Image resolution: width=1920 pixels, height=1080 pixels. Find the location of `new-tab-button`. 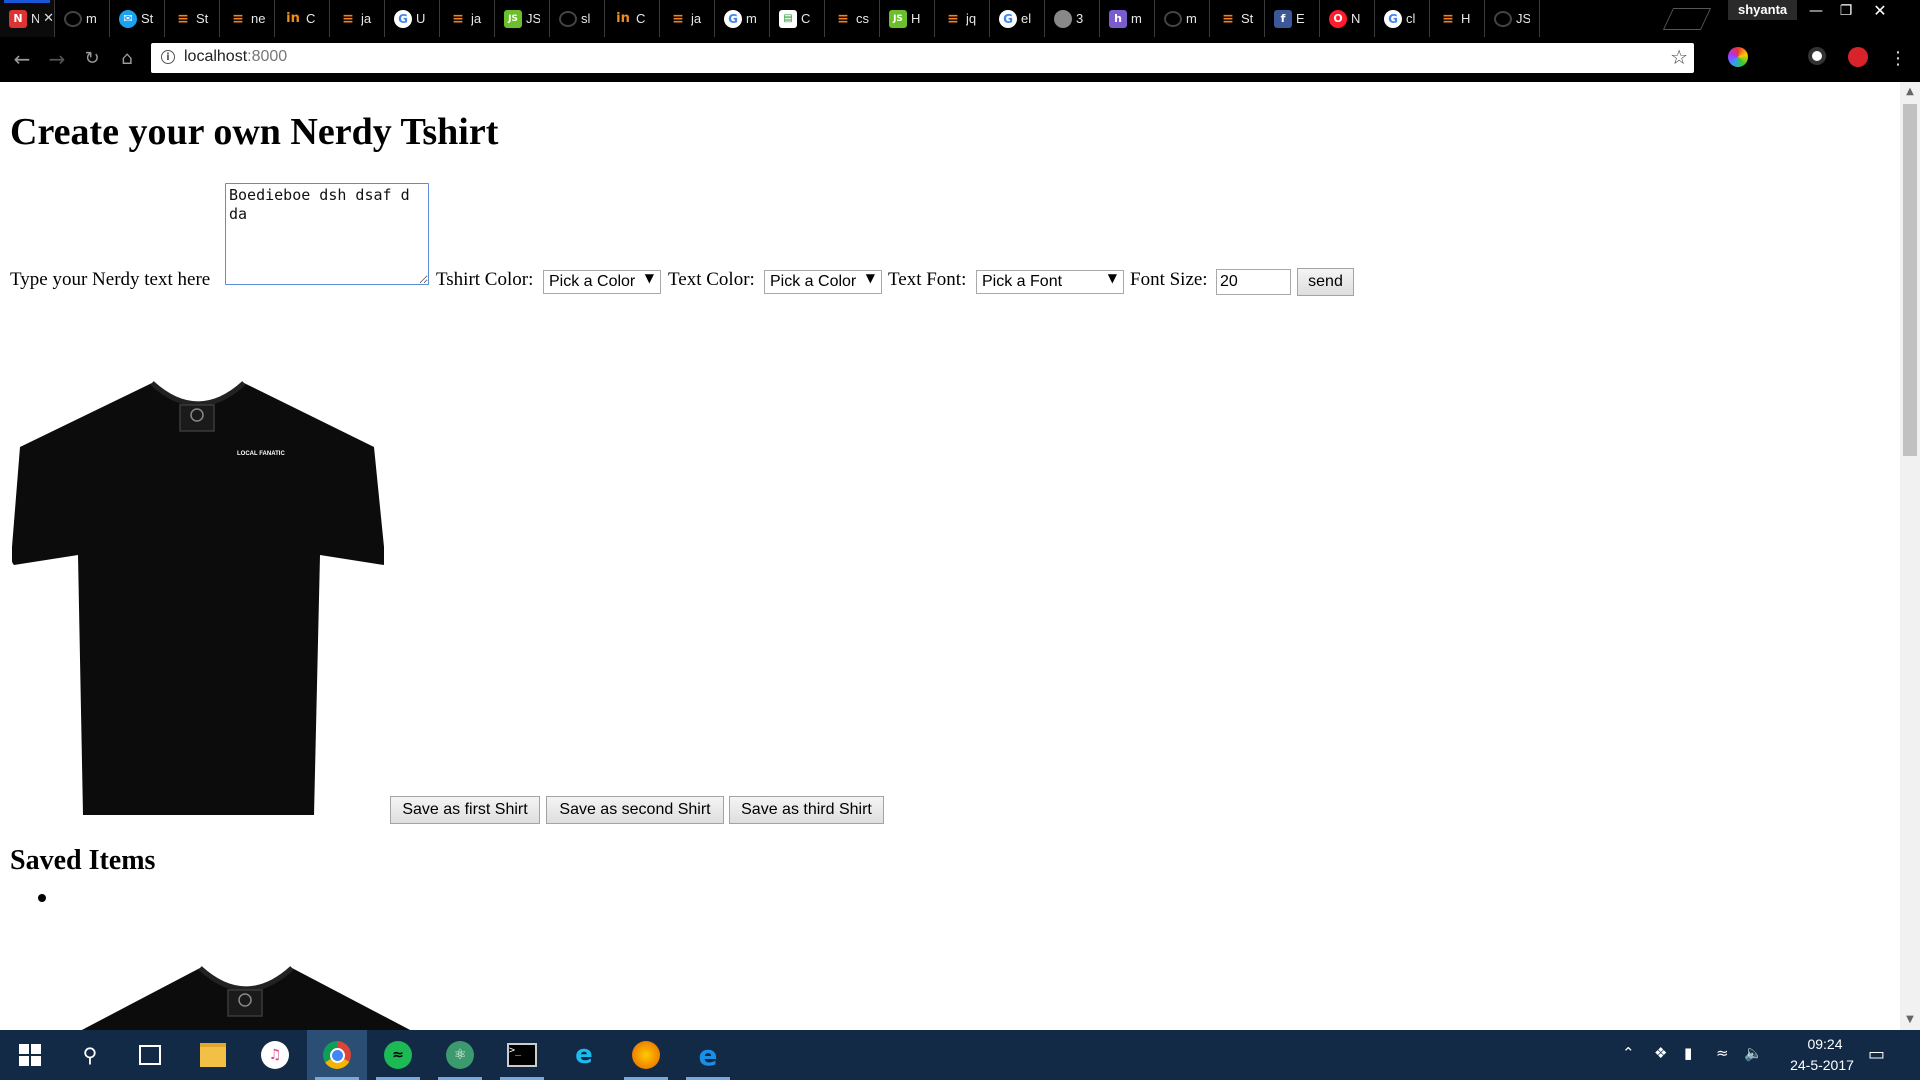

new-tab-button is located at coordinates (1687, 19).